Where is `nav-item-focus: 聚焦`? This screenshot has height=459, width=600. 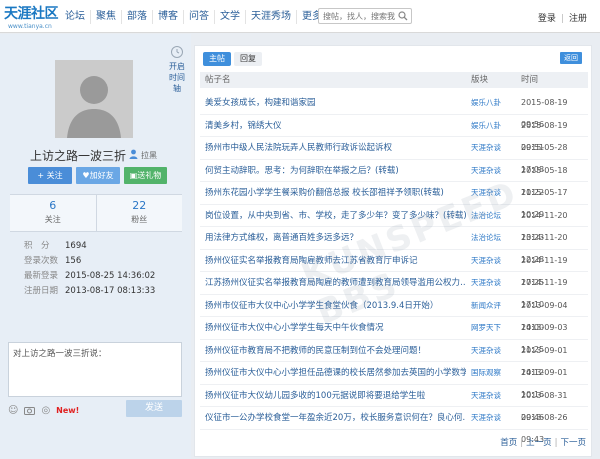 nav-item-focus: 聚焦 is located at coordinates (105, 17).